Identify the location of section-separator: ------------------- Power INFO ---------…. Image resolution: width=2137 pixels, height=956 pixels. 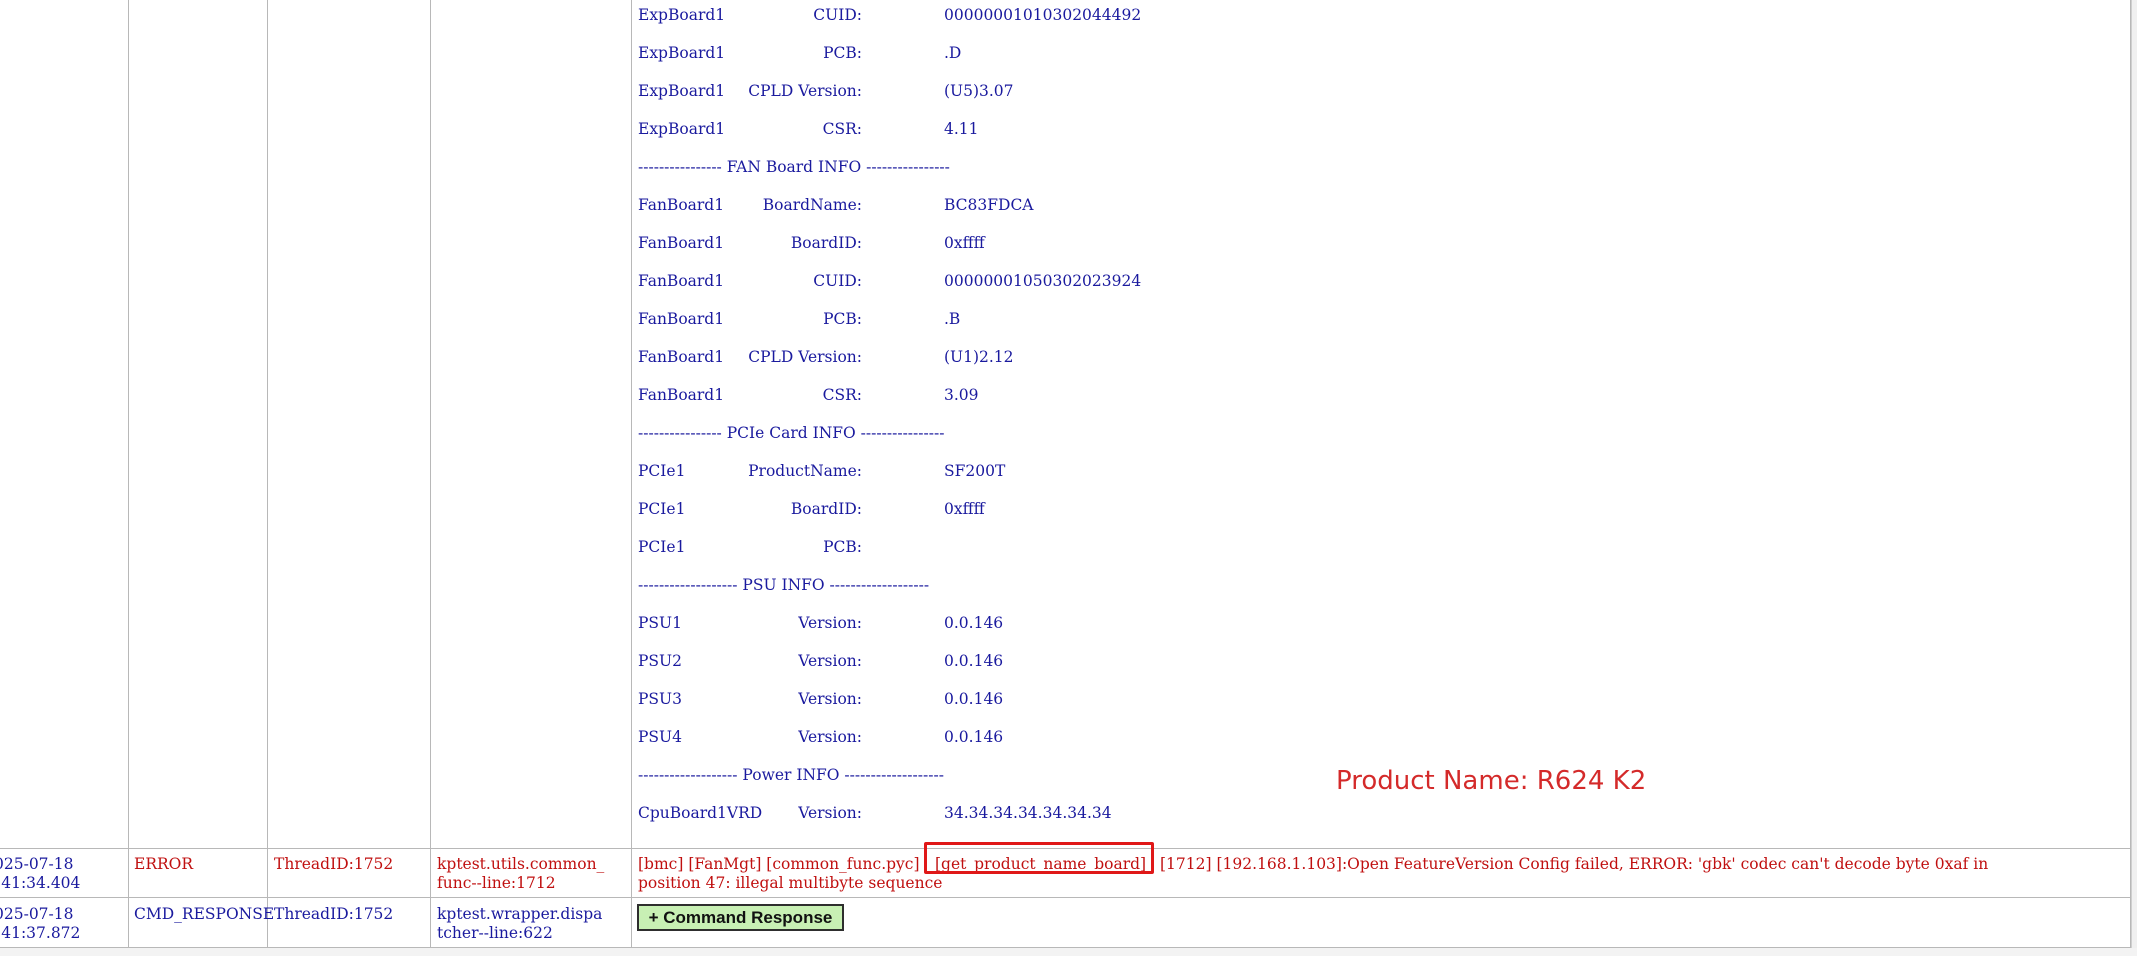
(791, 775).